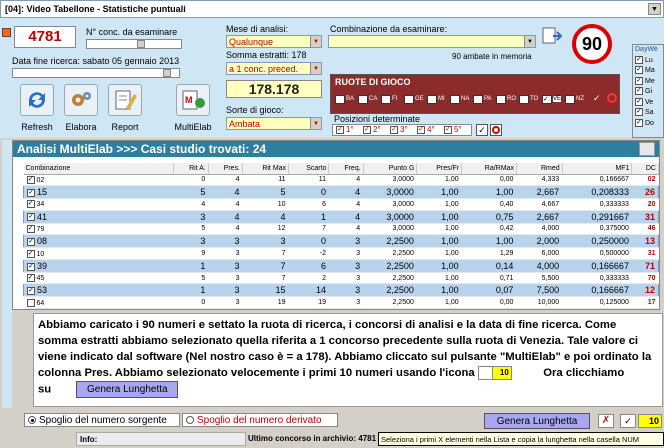 The height and width of the screenshot is (448, 664). Describe the element at coordinates (260, 420) in the screenshot. I see `spoglio-derivato-radio: Spoglio del numero derivato` at that location.